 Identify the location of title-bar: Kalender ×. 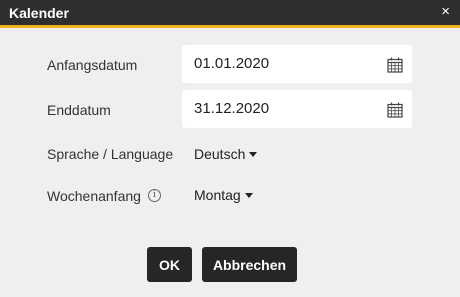
(230, 14).